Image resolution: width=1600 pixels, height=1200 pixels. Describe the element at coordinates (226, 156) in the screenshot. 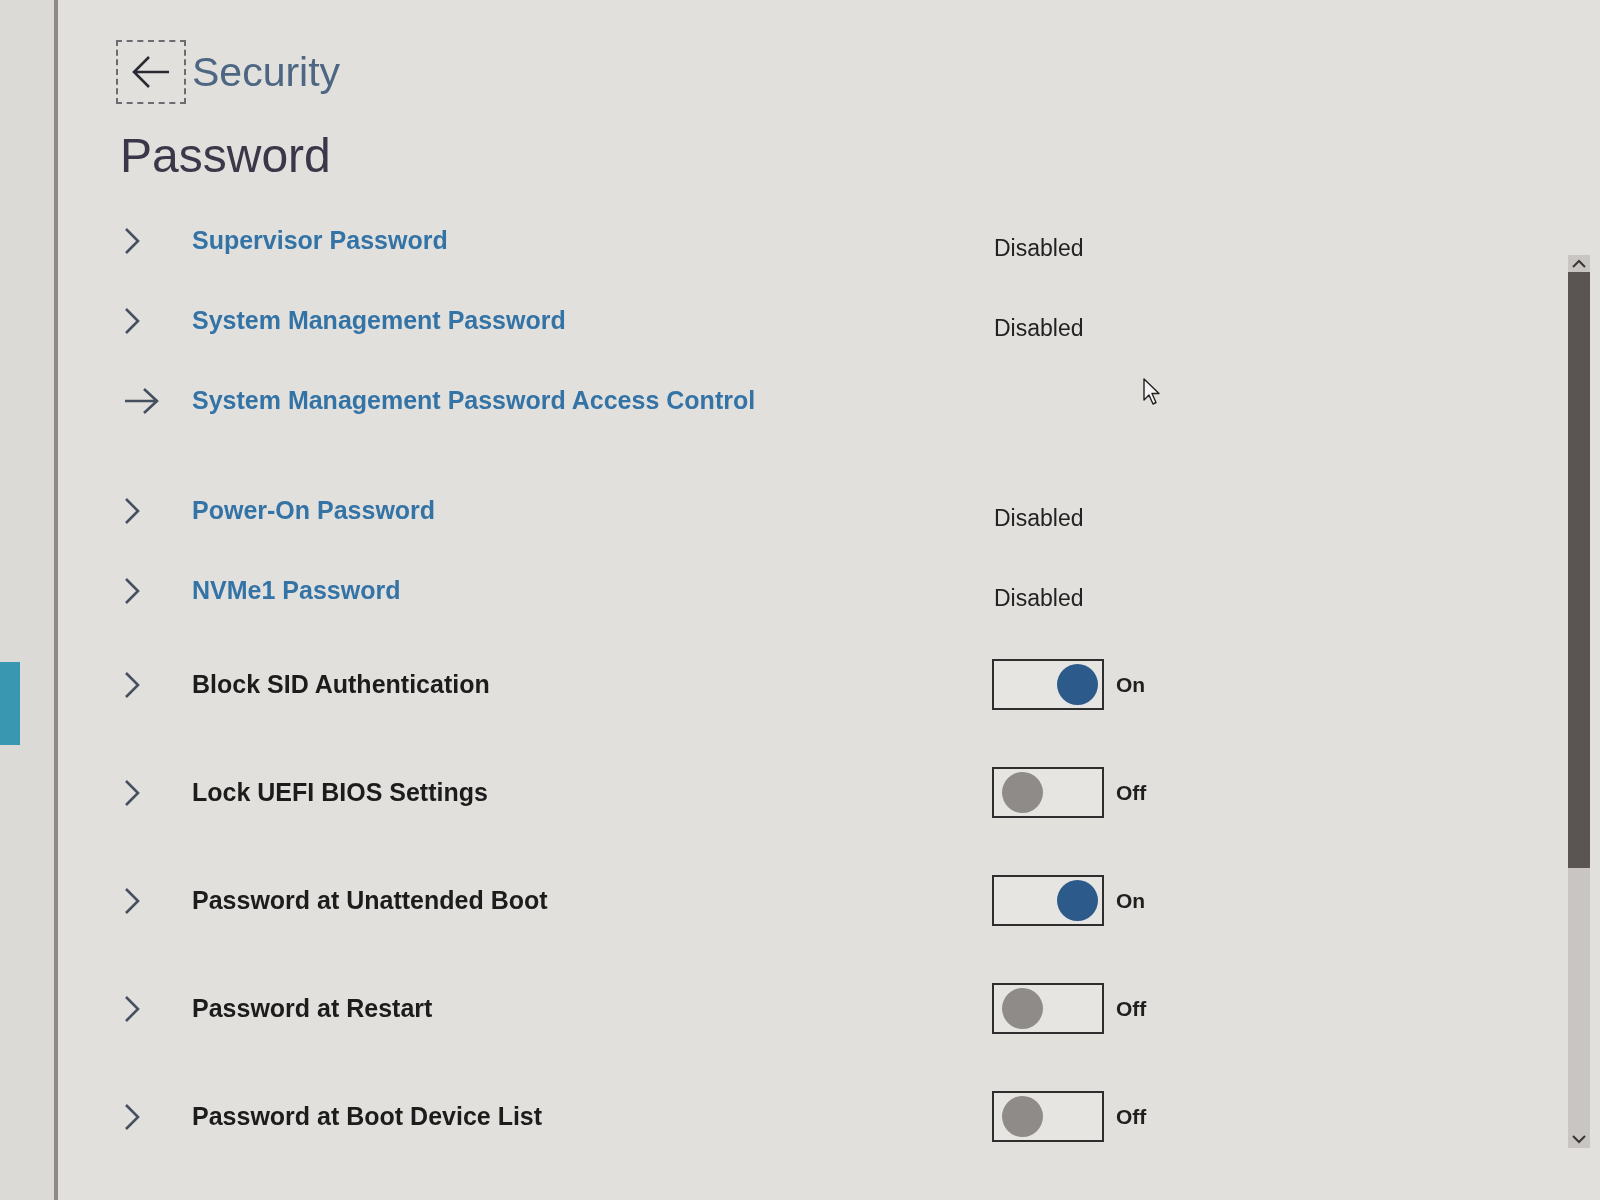

I see `page-title: Password` at that location.